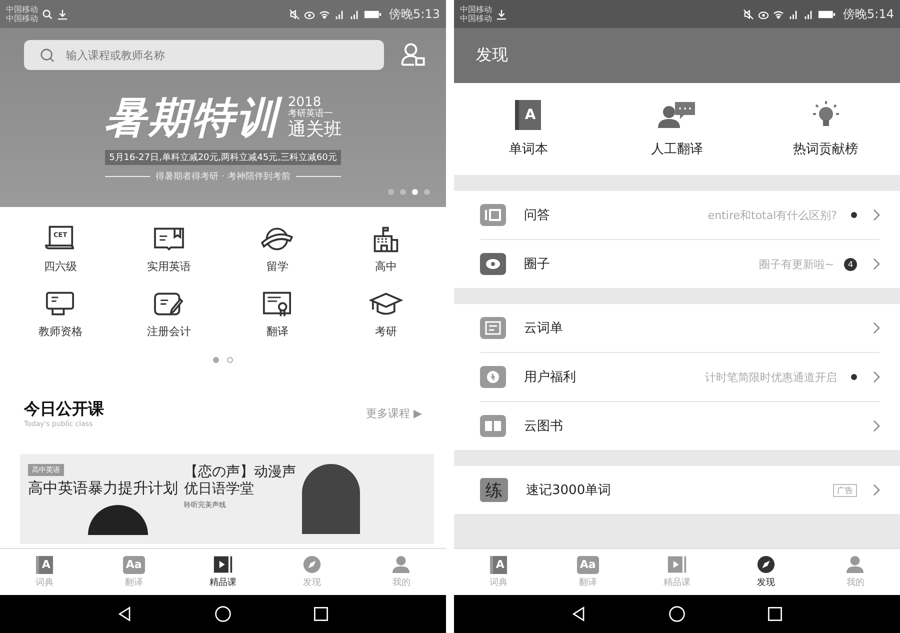 The image size is (900, 633). I want to click on category-item: 教师资格, so click(60, 314).